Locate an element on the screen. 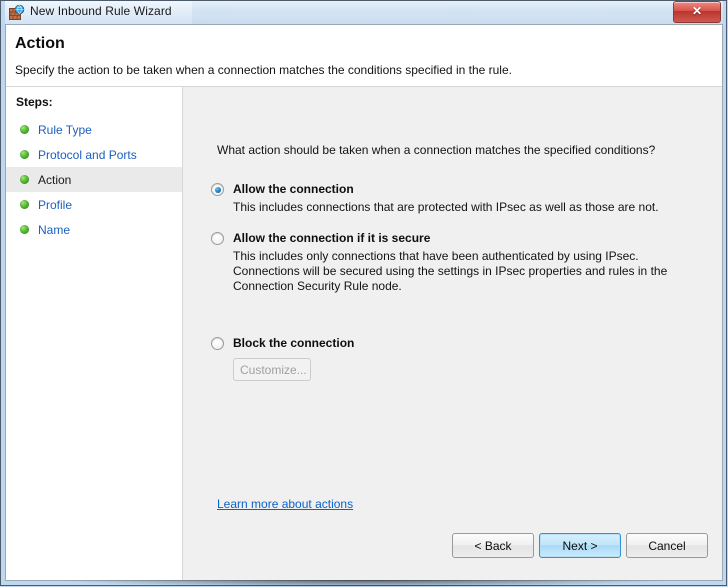  sidebar-item-label: Rule Type is located at coordinates (65, 129).